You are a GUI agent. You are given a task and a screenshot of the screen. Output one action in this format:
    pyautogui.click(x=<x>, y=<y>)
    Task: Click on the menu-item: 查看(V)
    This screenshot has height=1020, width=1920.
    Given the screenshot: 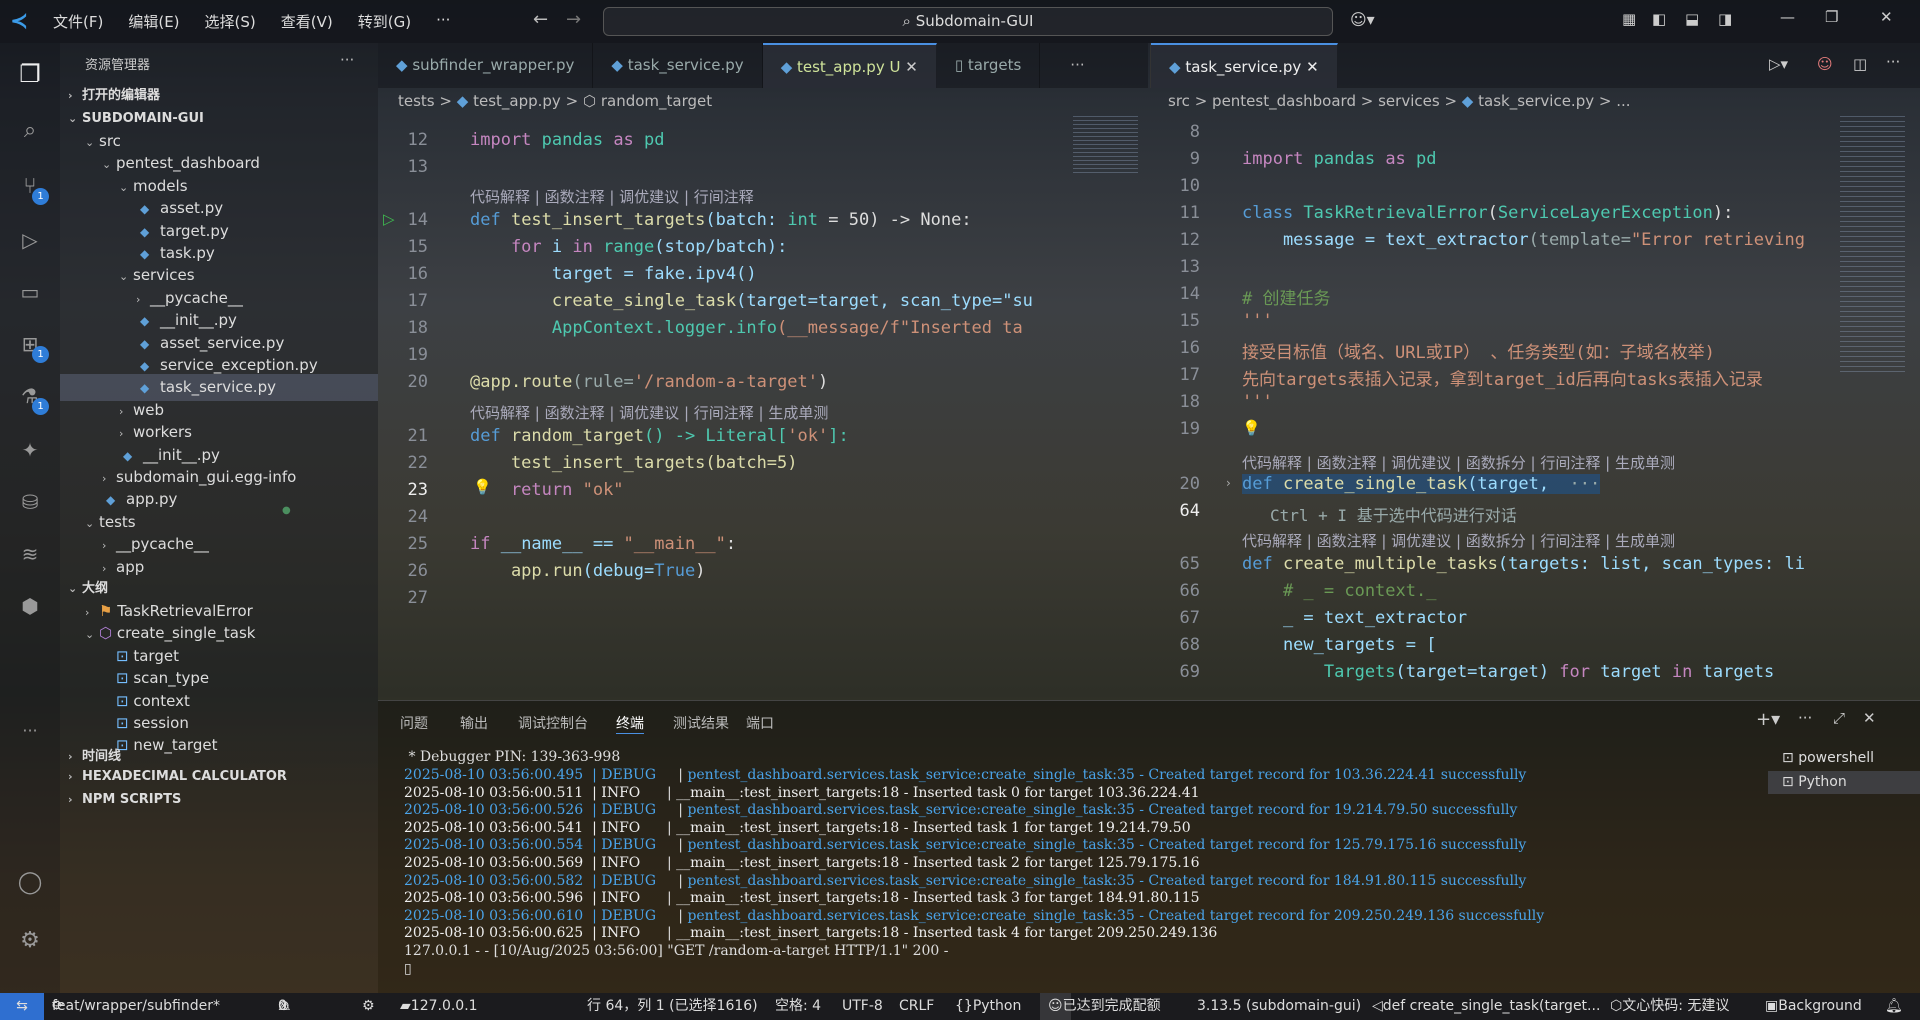 What is the action you would take?
    pyautogui.click(x=307, y=21)
    